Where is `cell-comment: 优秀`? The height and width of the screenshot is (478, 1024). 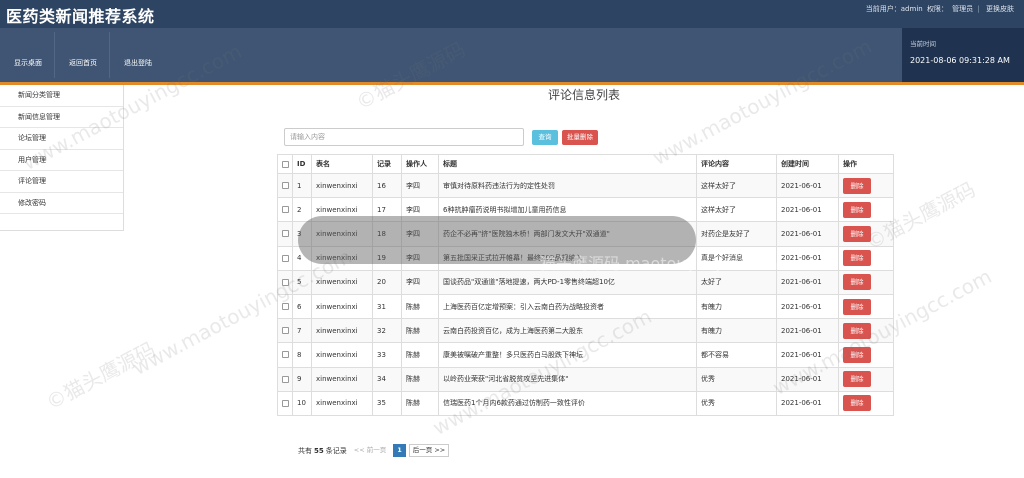 cell-comment: 优秀 is located at coordinates (736, 379).